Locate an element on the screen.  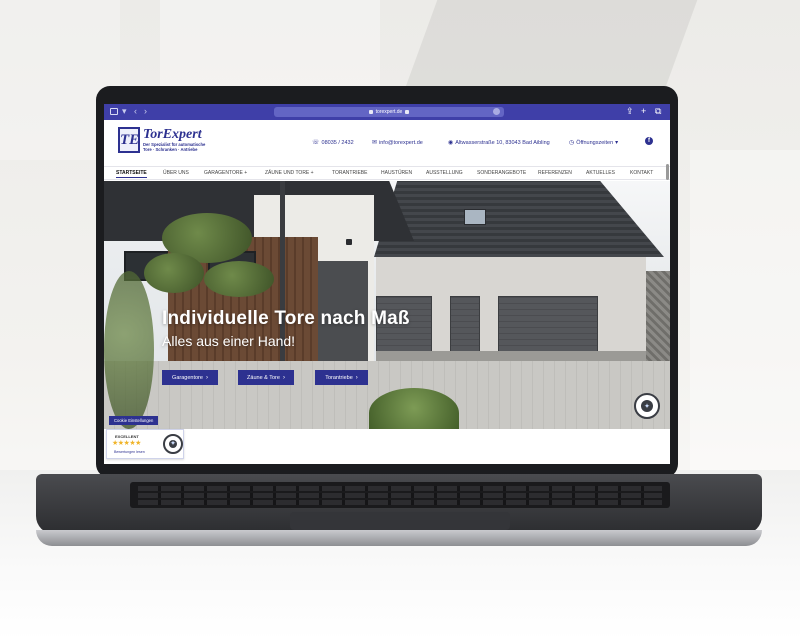
phone-number: 08035 / 2432 is located at coordinates (337, 142).